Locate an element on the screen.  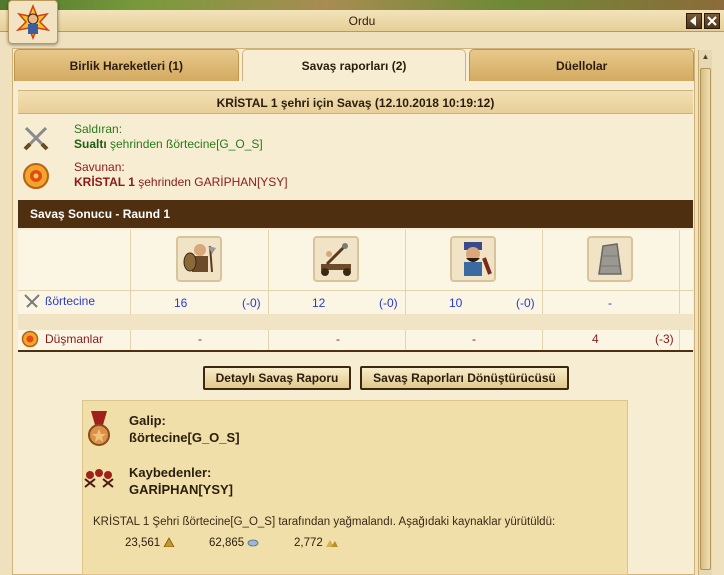
enemy-unit-1-count: - is located at coordinates (200, 339).